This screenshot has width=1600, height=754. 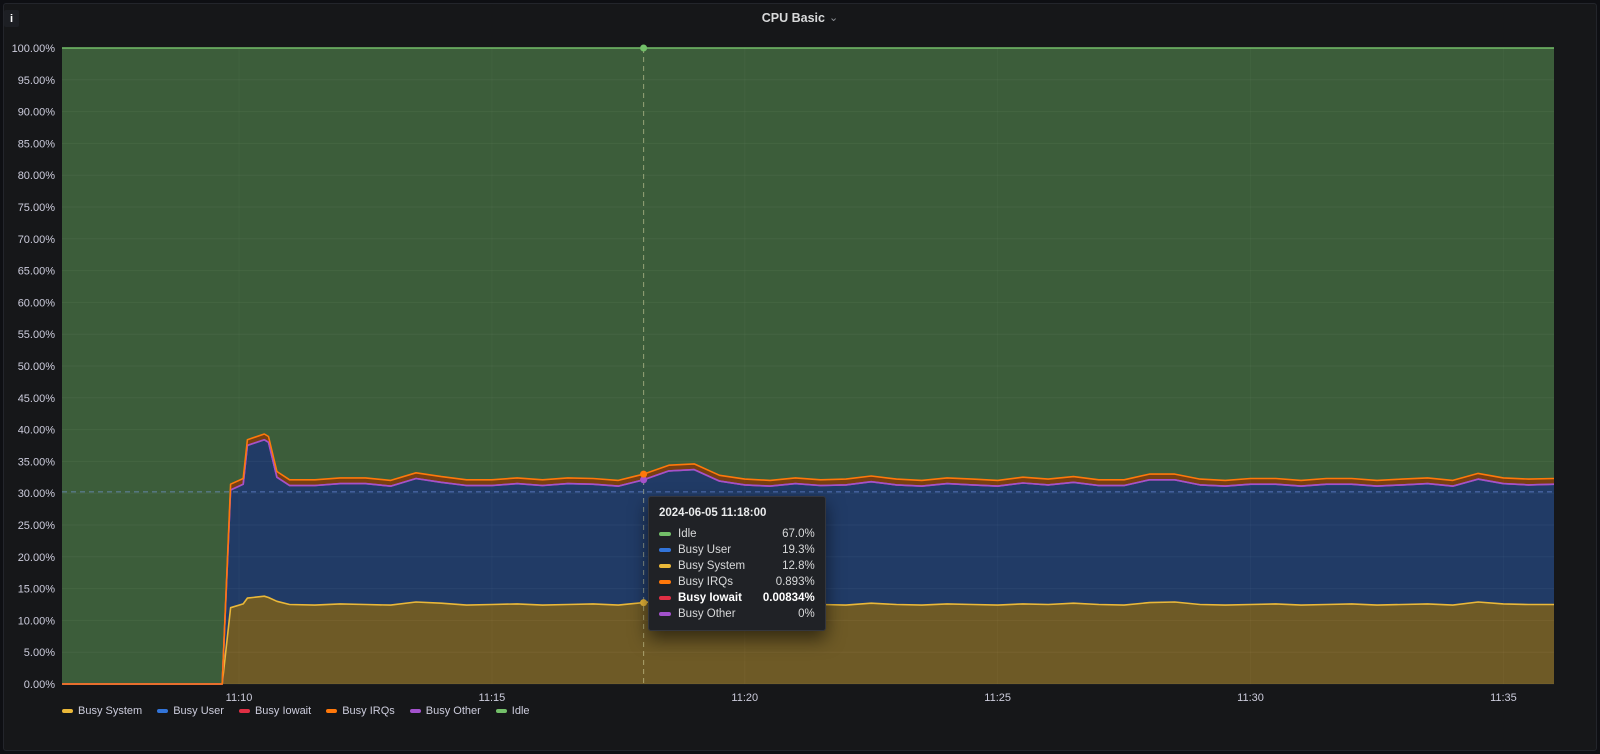 What do you see at coordinates (795, 582) in the screenshot?
I see `tooltip-series-value: 0.893%` at bounding box center [795, 582].